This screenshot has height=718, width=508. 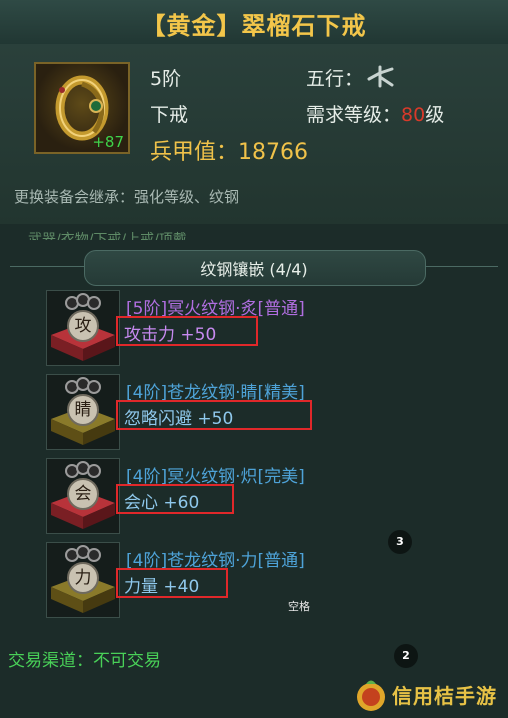 What do you see at coordinates (162, 503) in the screenshot?
I see `gem-stat: 会心 +60` at bounding box center [162, 503].